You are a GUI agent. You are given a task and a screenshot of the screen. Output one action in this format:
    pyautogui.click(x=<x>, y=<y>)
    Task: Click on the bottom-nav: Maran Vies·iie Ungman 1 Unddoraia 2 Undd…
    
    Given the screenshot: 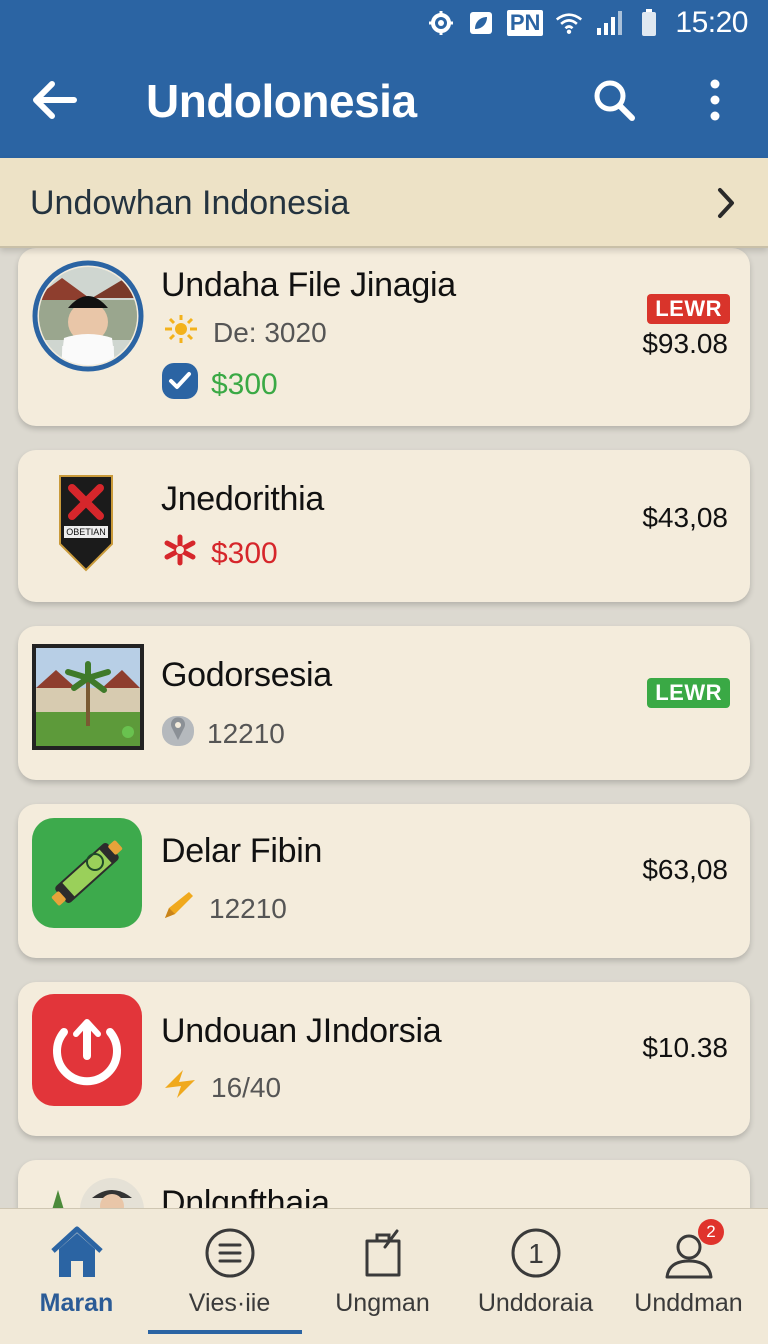 What is the action you would take?
    pyautogui.click(x=384, y=1276)
    